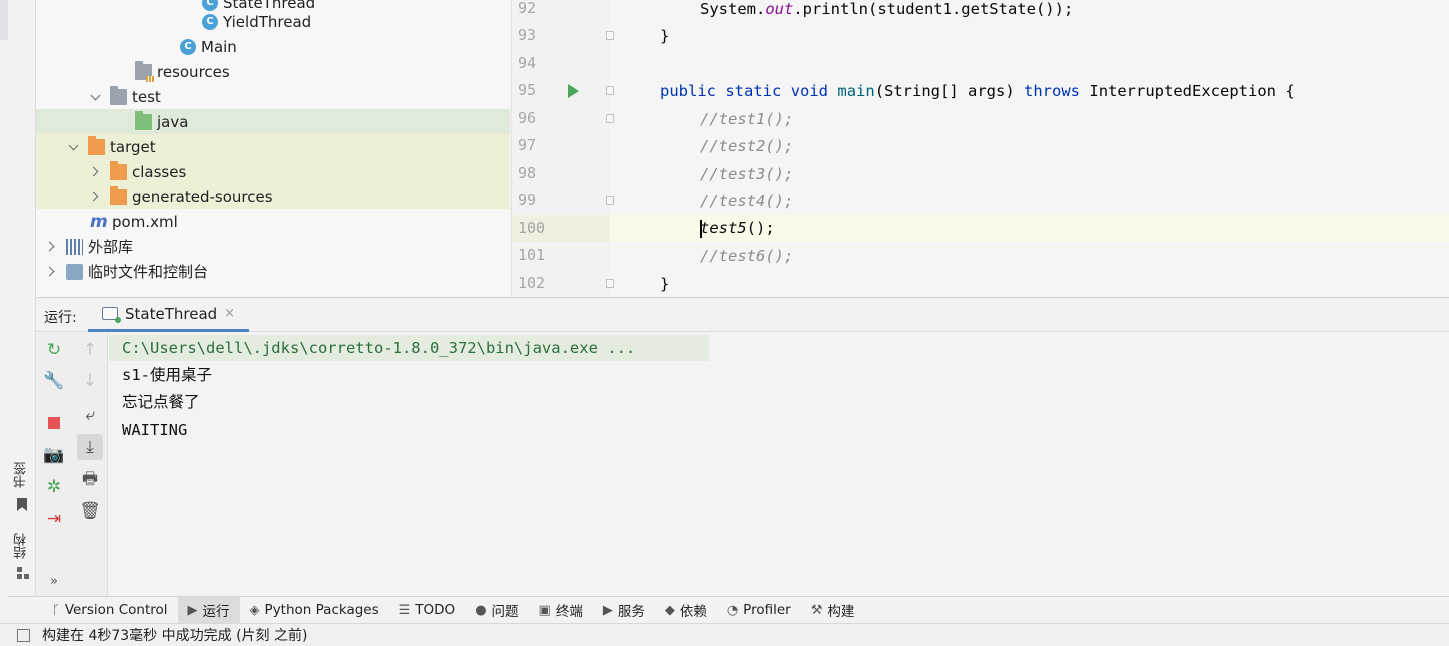 This screenshot has width=1449, height=646. Describe the element at coordinates (273, 171) in the screenshot. I see `tree-item-classes: classes` at that location.